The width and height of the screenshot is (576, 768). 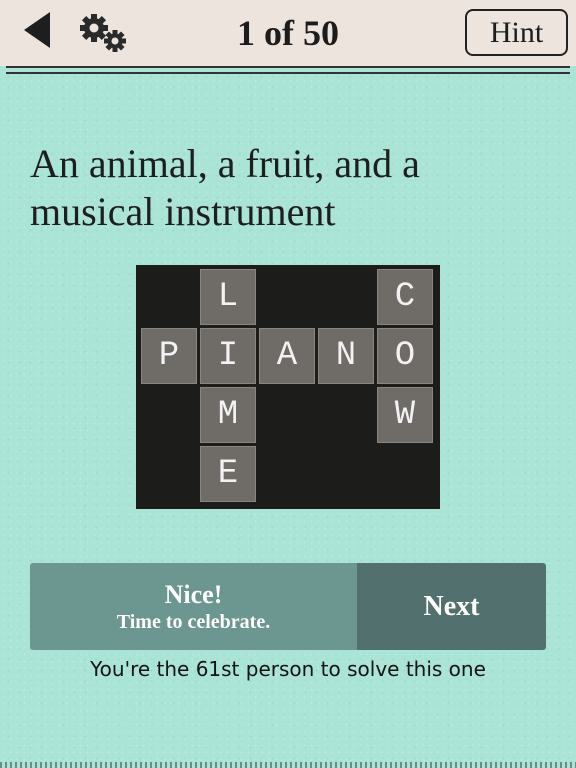 I want to click on settings-button, so click(x=104, y=33).